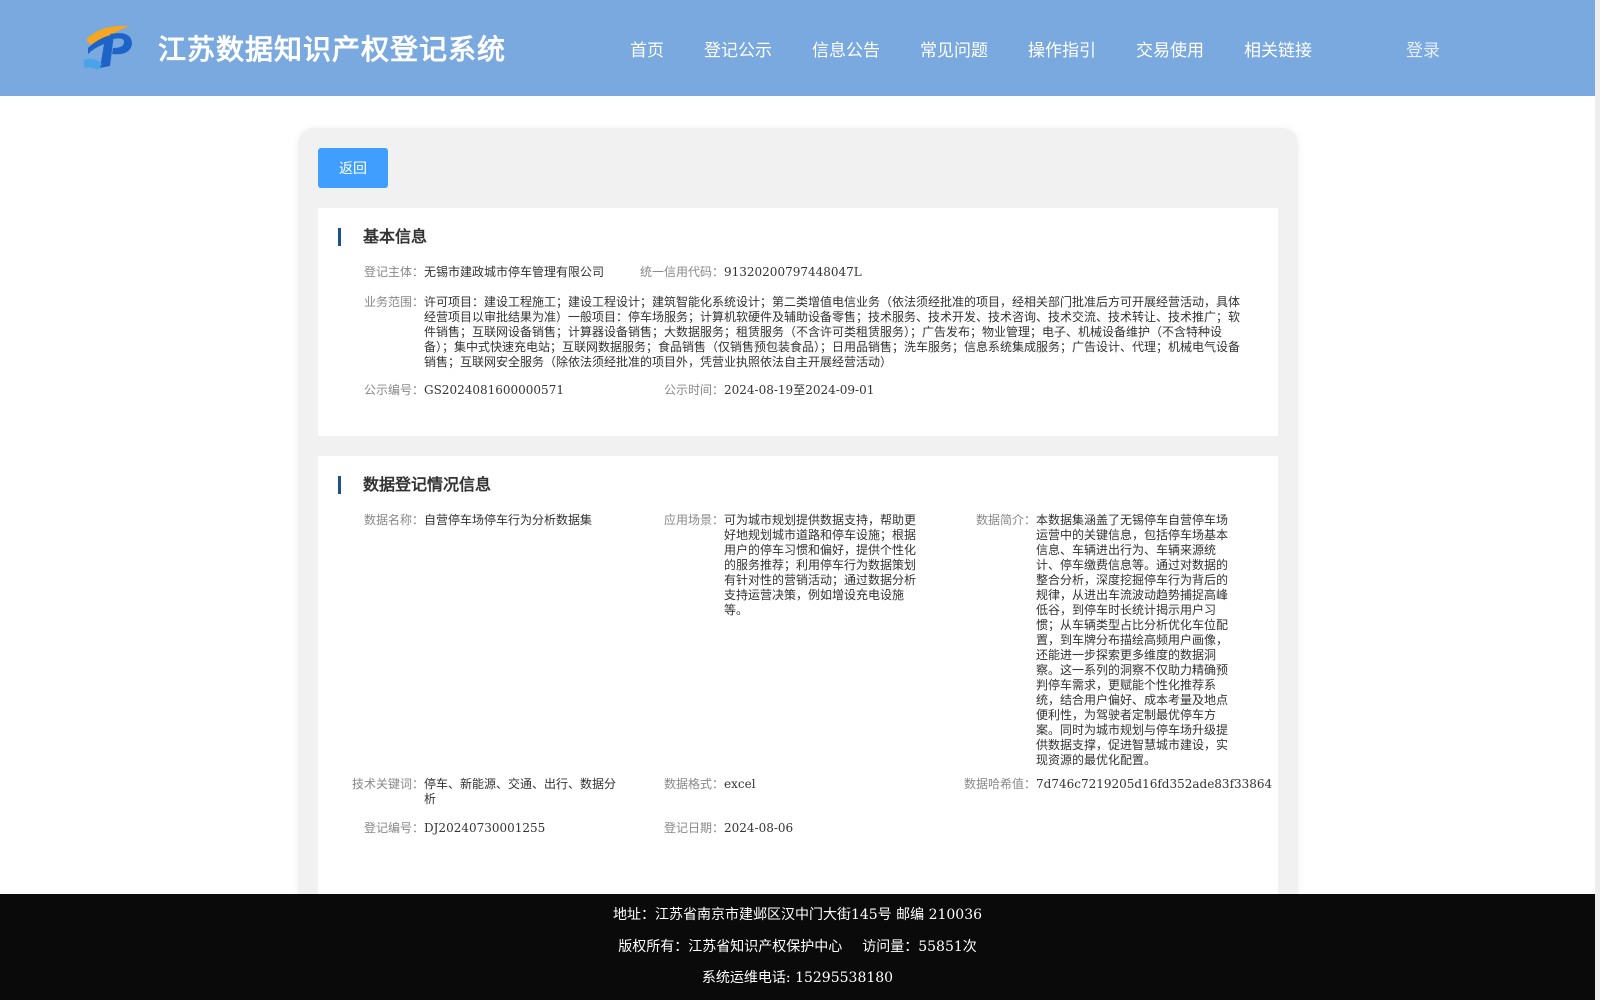  What do you see at coordinates (508, 520) in the screenshot?
I see `data-name-value: 自营停车场停车行为分析数据集` at bounding box center [508, 520].